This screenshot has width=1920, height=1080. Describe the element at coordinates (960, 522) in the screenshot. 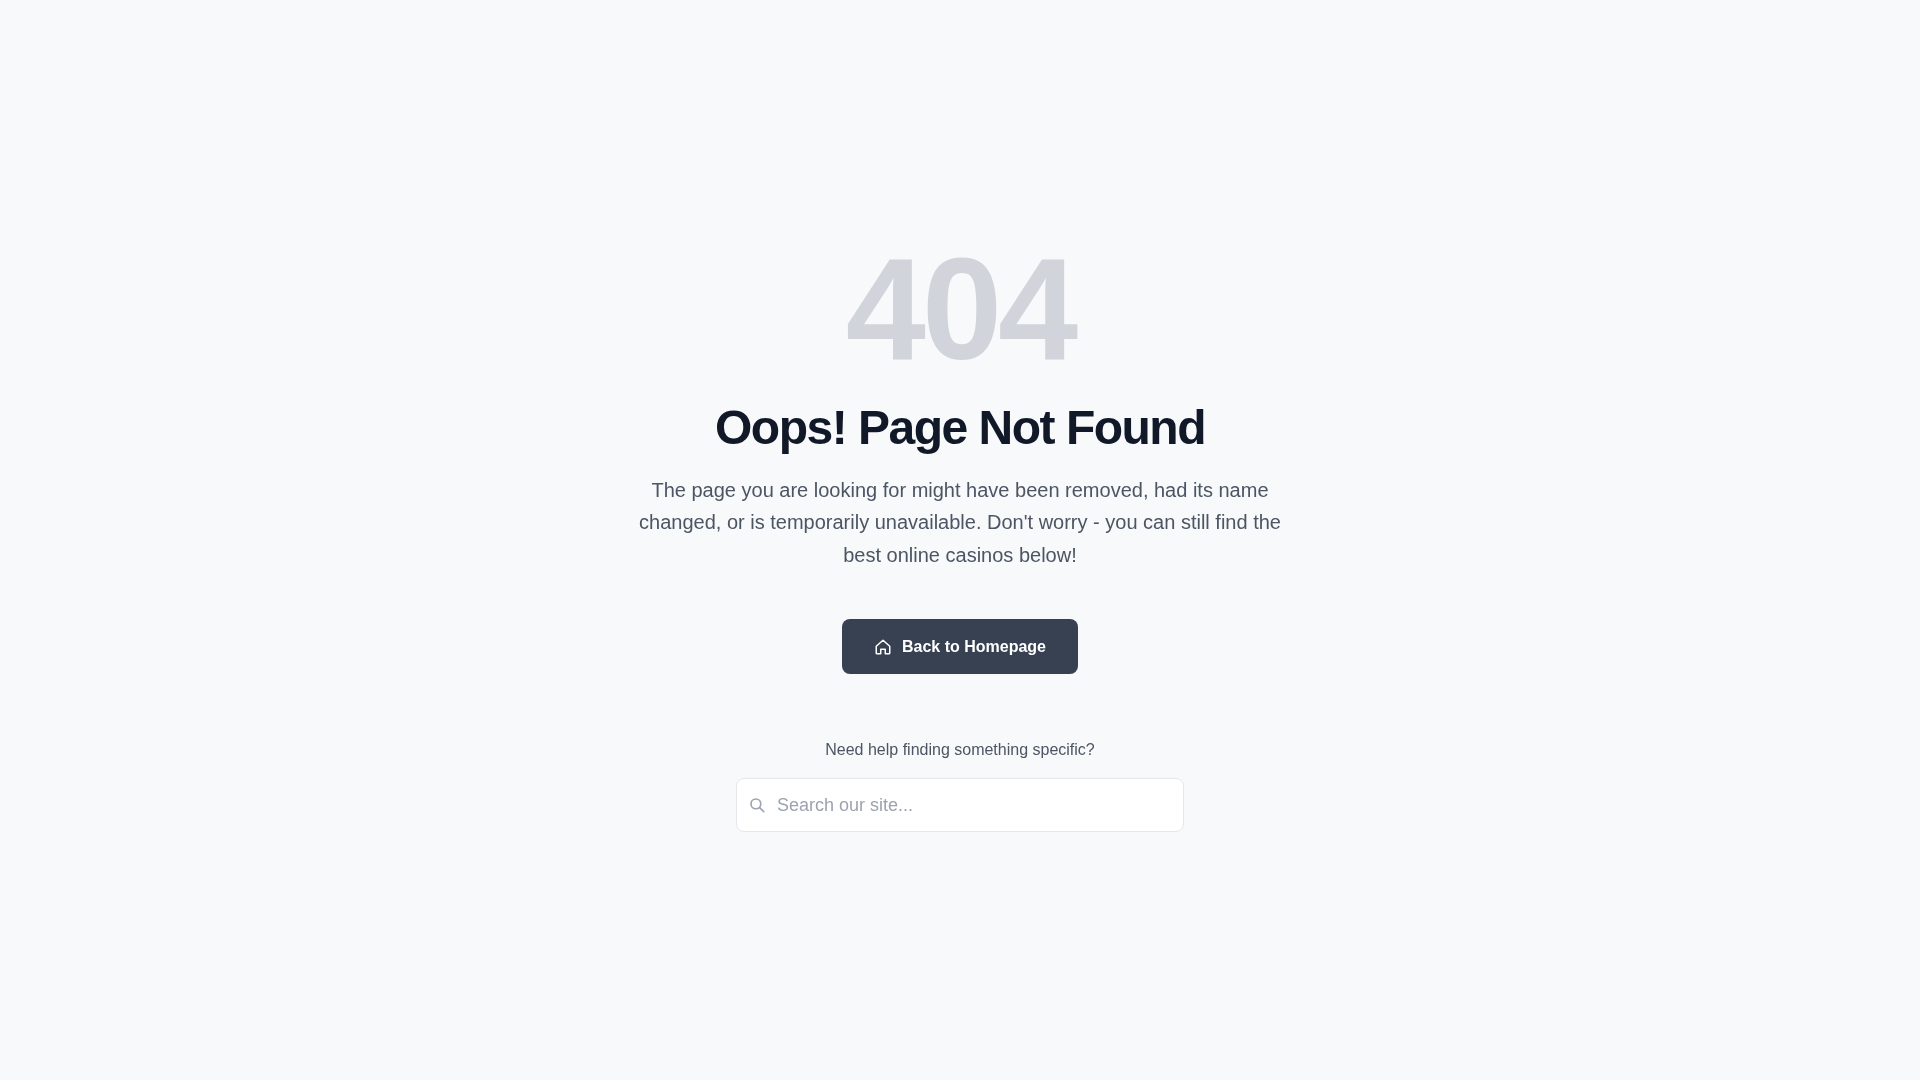

I see `error-message: The page you are looking for might have been removed, had its name changed, or is temporarily unavailable. Don't worry - you can still find the best online casinos below!` at that location.